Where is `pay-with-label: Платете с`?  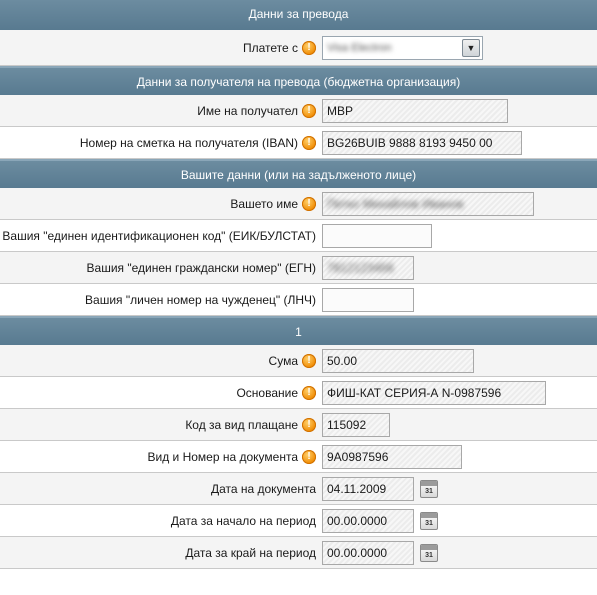 pay-with-label: Платете с is located at coordinates (270, 47).